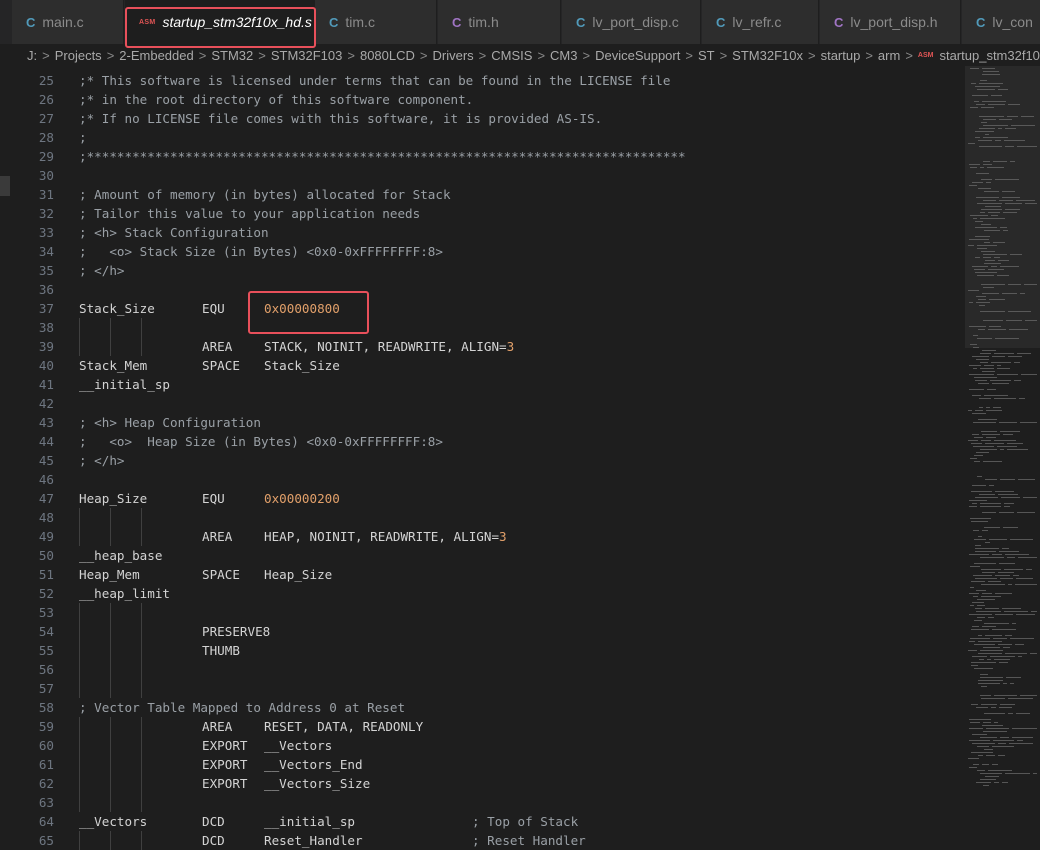  What do you see at coordinates (124, 593) in the screenshot?
I see `code-label: __heap_limit` at bounding box center [124, 593].